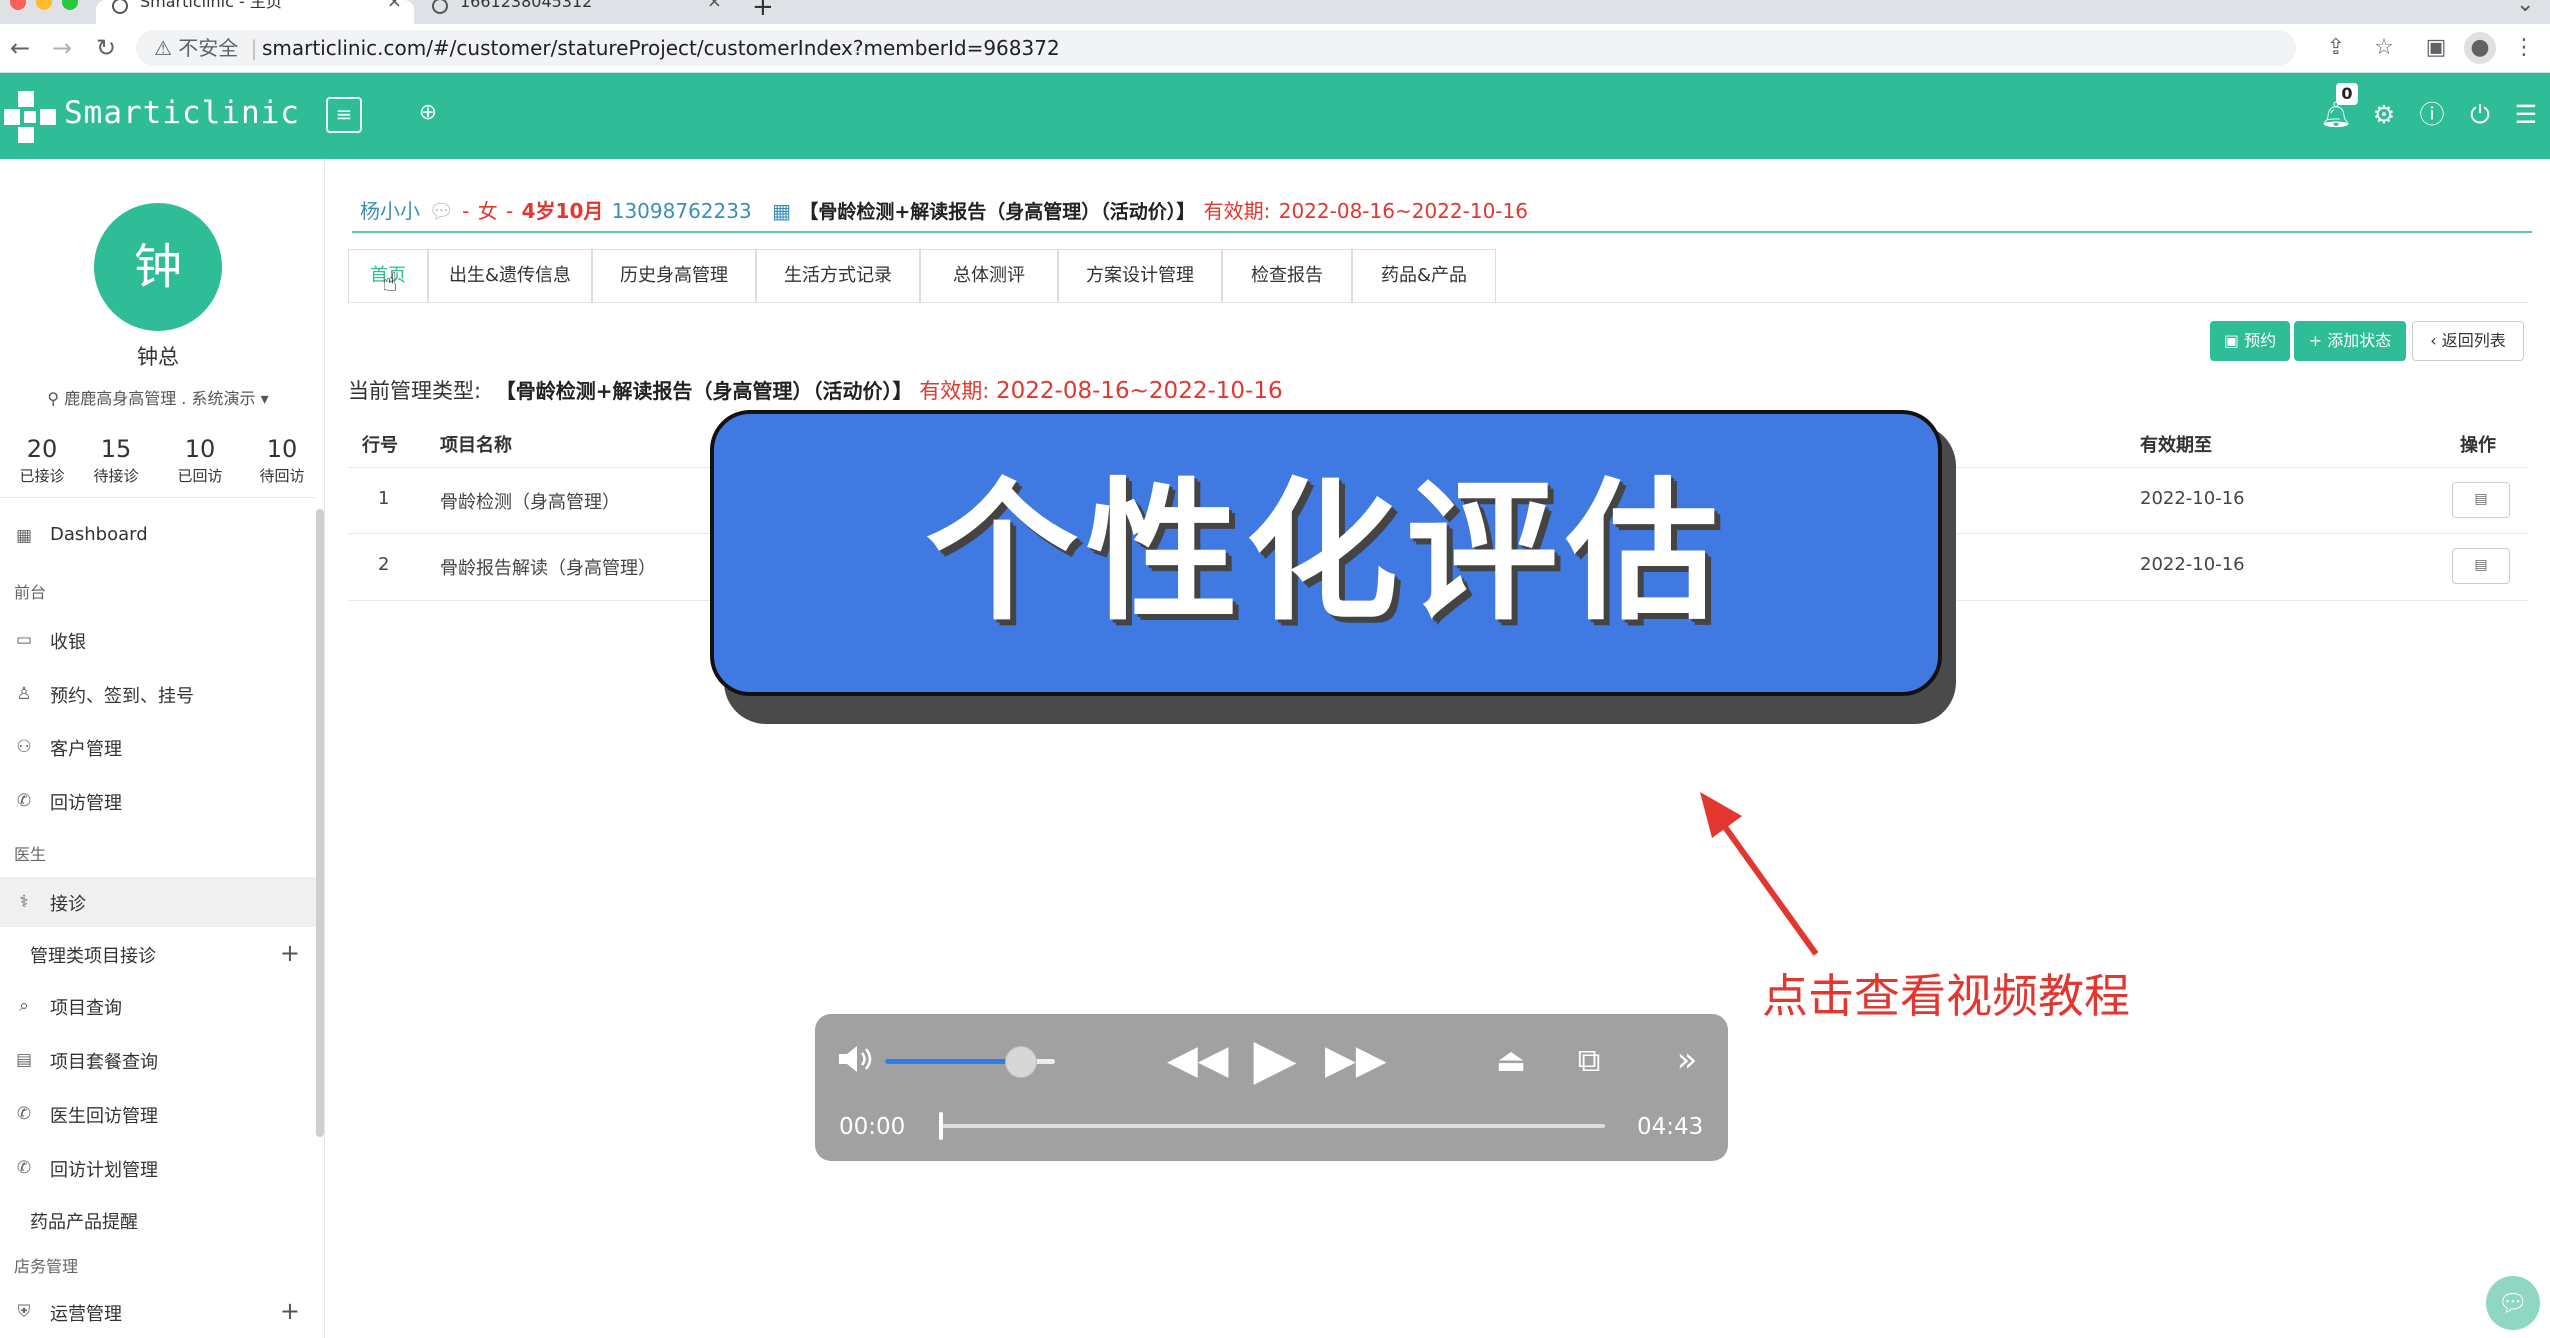 The image size is (2550, 1338). Describe the element at coordinates (44, 5) in the screenshot. I see `minimize-window-icon` at that location.